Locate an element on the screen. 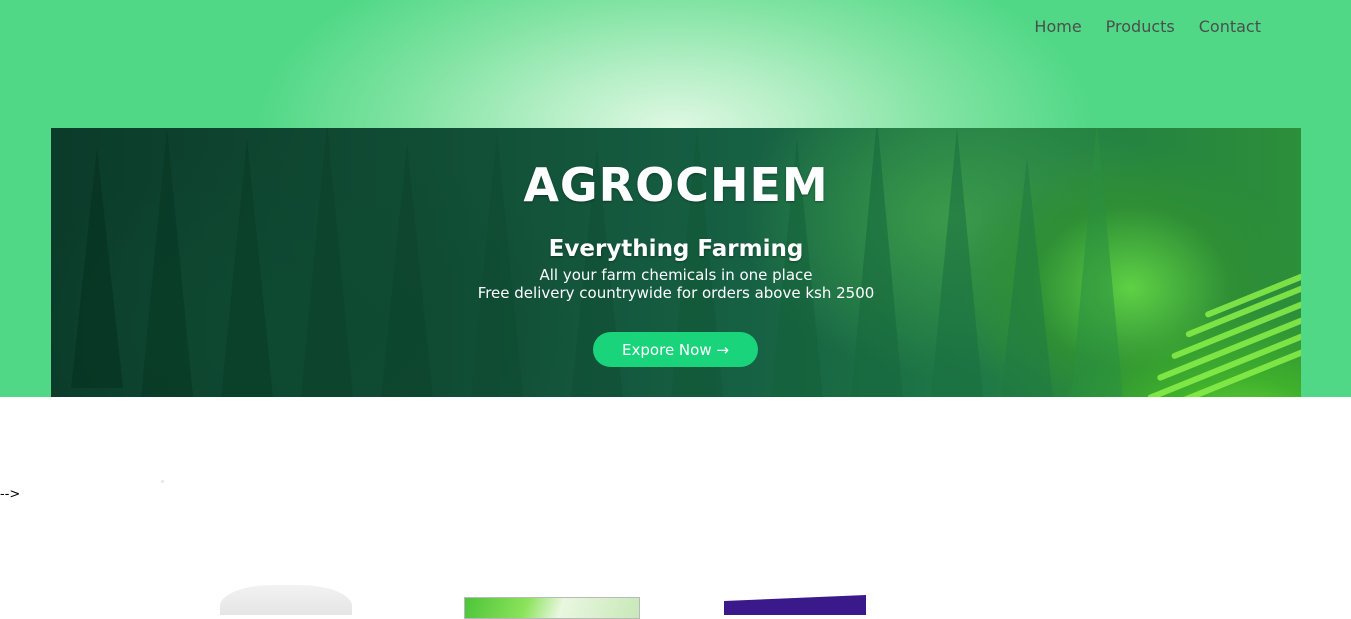 This screenshot has height=619, width=1351. product-image-purple-pack is located at coordinates (795, 605).